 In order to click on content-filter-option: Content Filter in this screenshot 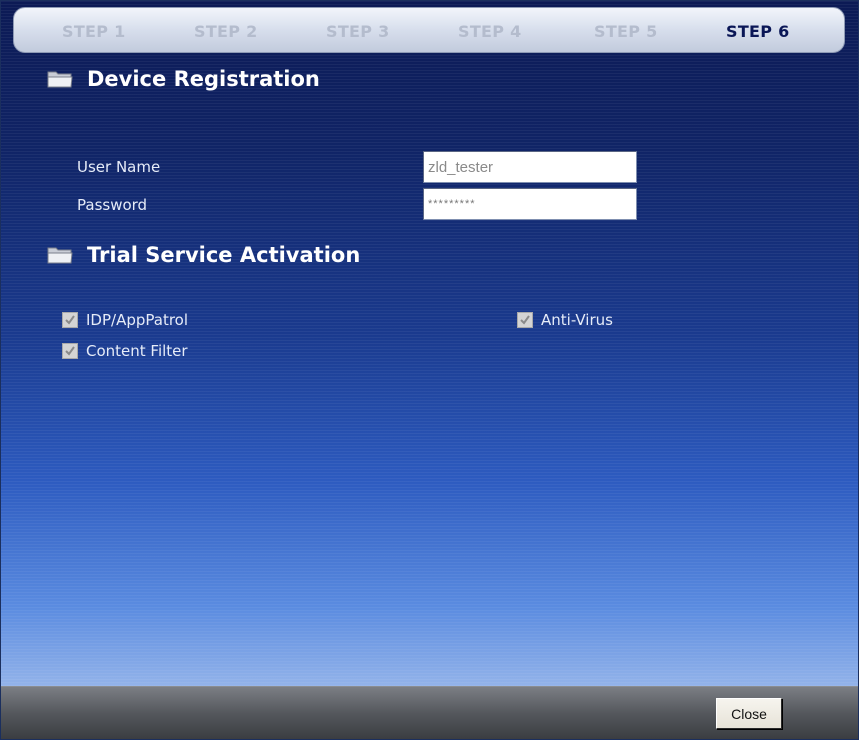, I will do `click(125, 351)`.